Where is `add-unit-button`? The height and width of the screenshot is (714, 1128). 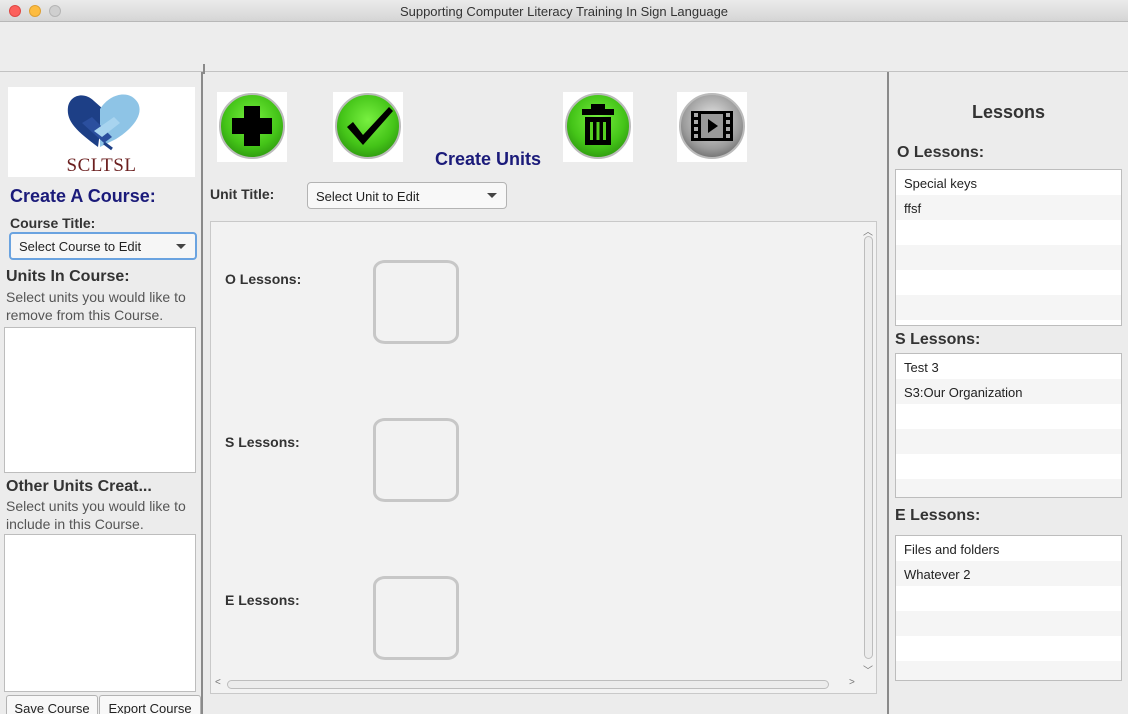
add-unit-button is located at coordinates (252, 127).